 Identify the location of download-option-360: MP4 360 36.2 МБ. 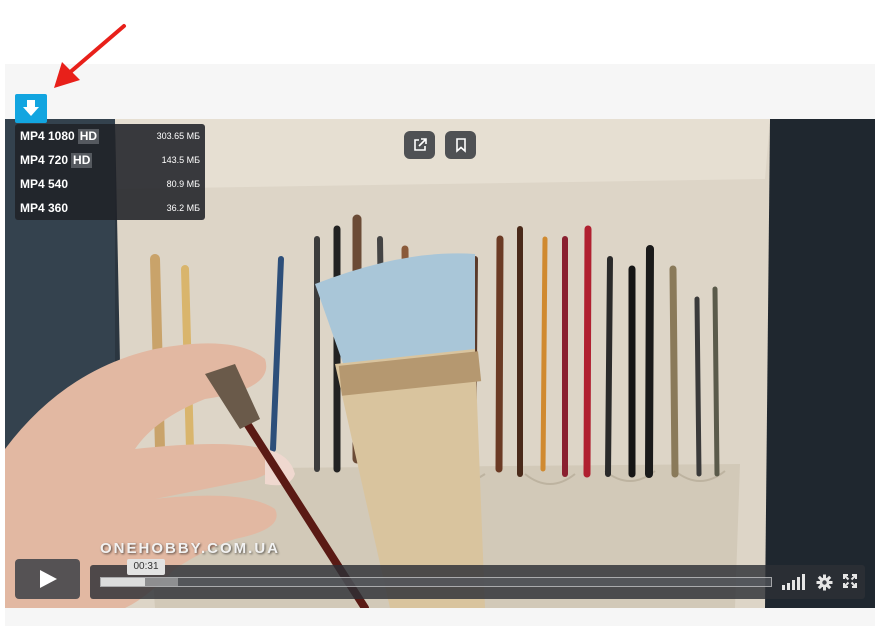
(110, 208).